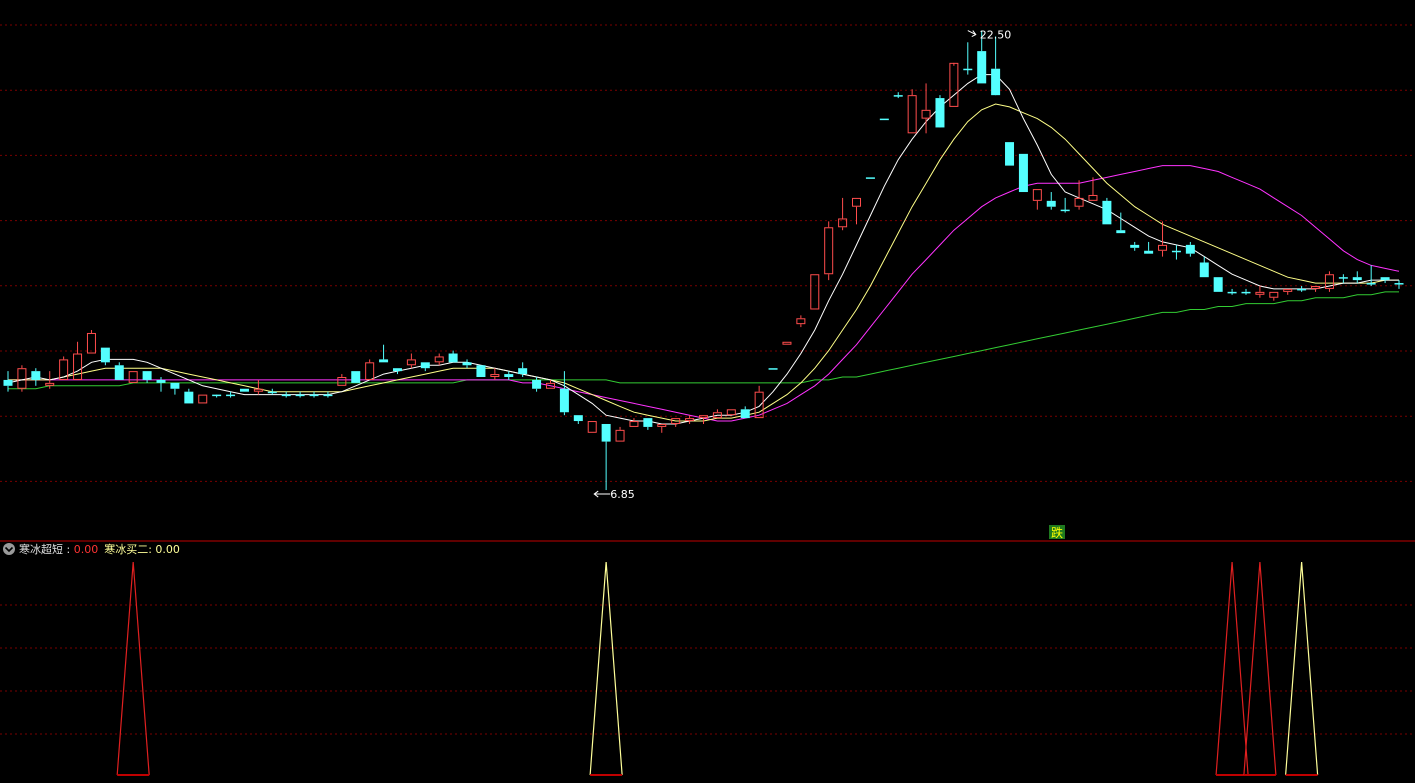 The height and width of the screenshot is (783, 1415). I want to click on low-price-label: 6.85, so click(622, 494).